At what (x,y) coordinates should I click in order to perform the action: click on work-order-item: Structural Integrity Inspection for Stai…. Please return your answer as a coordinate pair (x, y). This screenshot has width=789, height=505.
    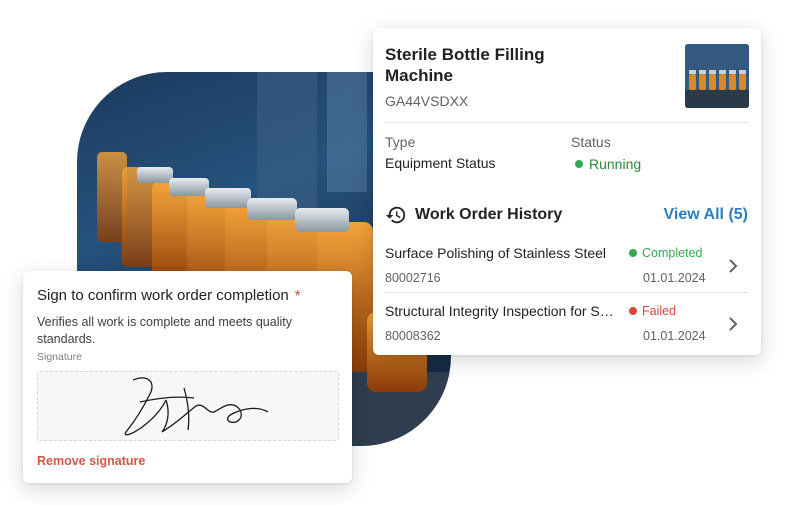
    Looking at the image, I should click on (567, 331).